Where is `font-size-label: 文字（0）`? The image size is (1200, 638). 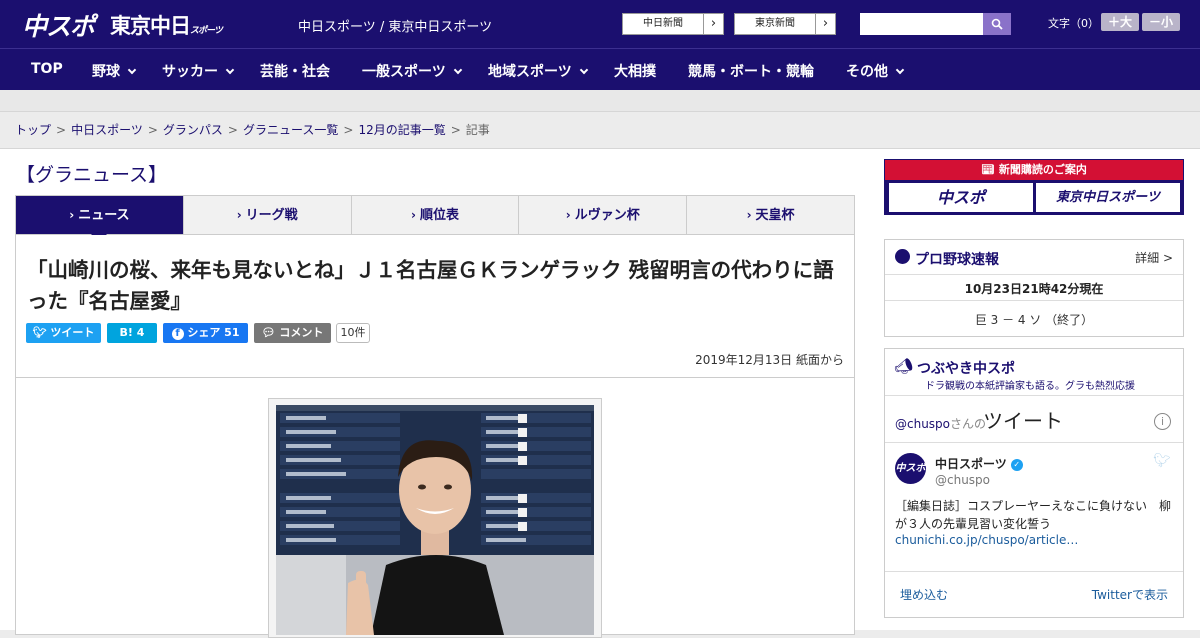 font-size-label: 文字（0） is located at coordinates (1073, 23).